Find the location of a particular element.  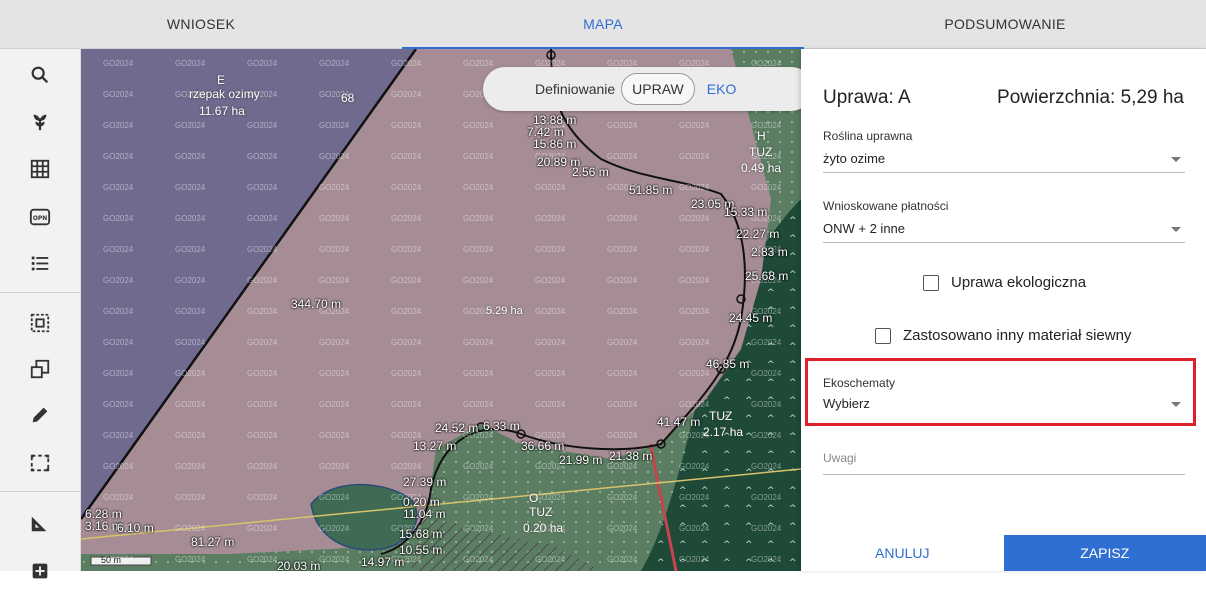

seed-checkbox-label: Zastosowano inny materiał siewny is located at coordinates (1017, 335).